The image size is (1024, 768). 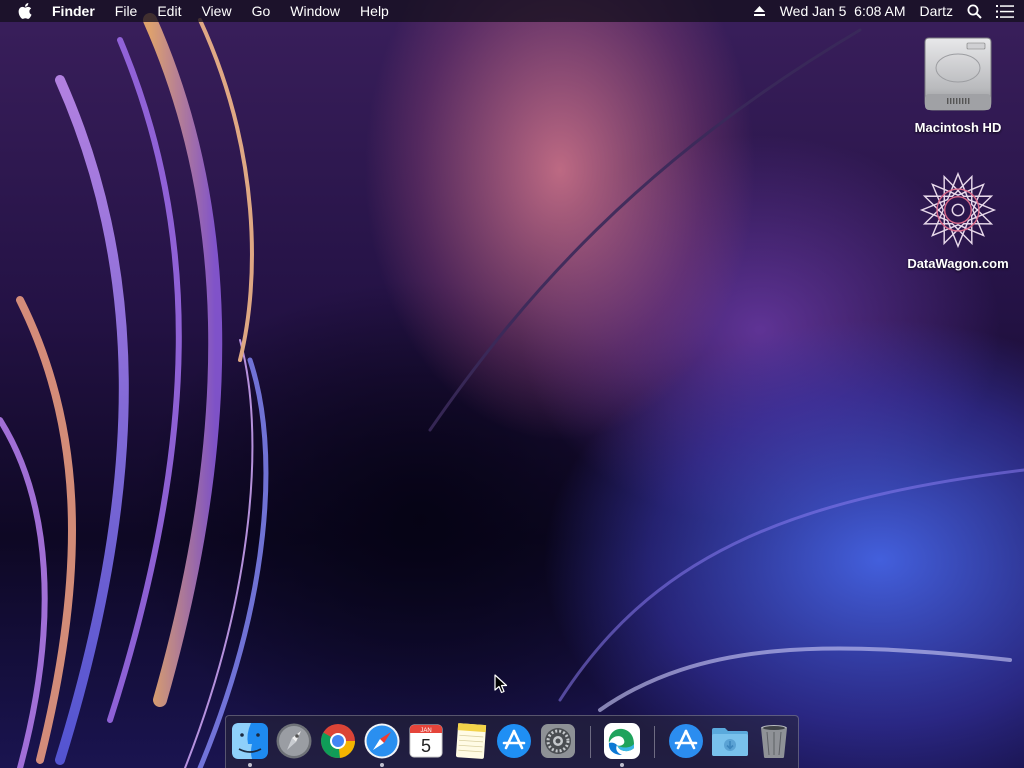 I want to click on menubar-clock: Wed Jan 5 6:08 AM, so click(x=843, y=11).